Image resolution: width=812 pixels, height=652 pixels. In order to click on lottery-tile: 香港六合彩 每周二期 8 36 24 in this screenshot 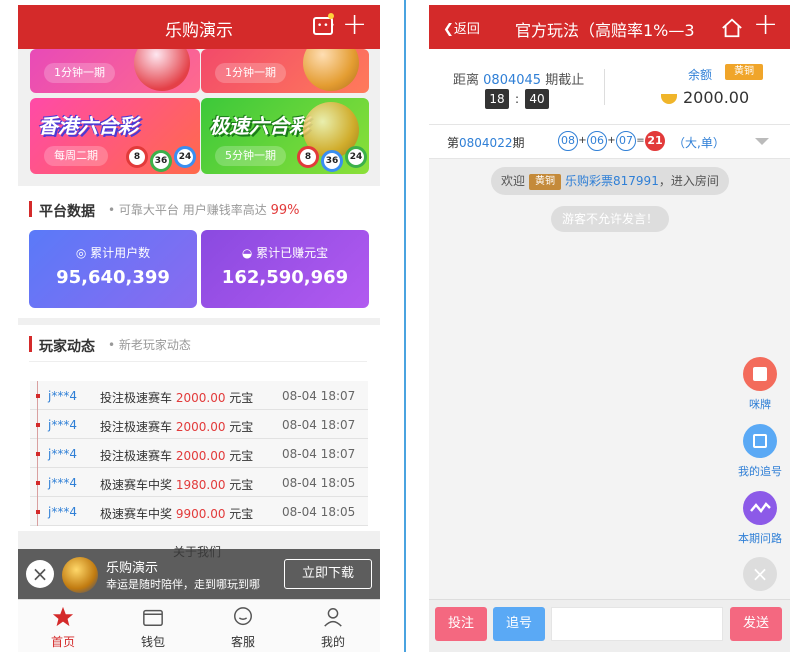, I will do `click(115, 136)`.